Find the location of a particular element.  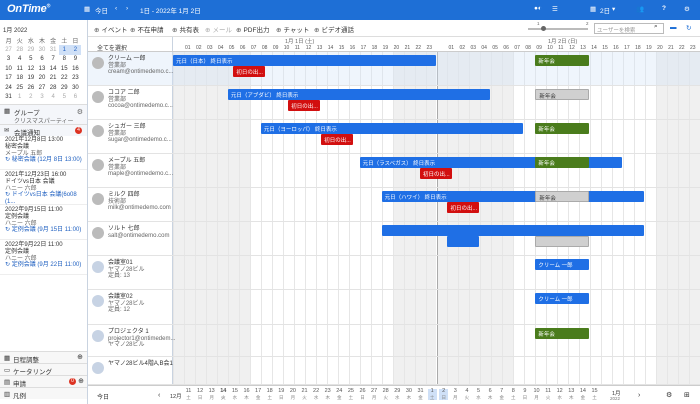

prev-icon: ‹ is located at coordinates (159, 395).